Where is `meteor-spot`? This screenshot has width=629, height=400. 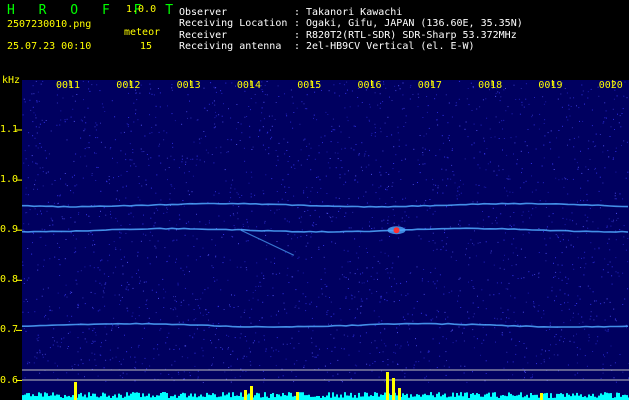
meteor-spot is located at coordinates (396, 230).